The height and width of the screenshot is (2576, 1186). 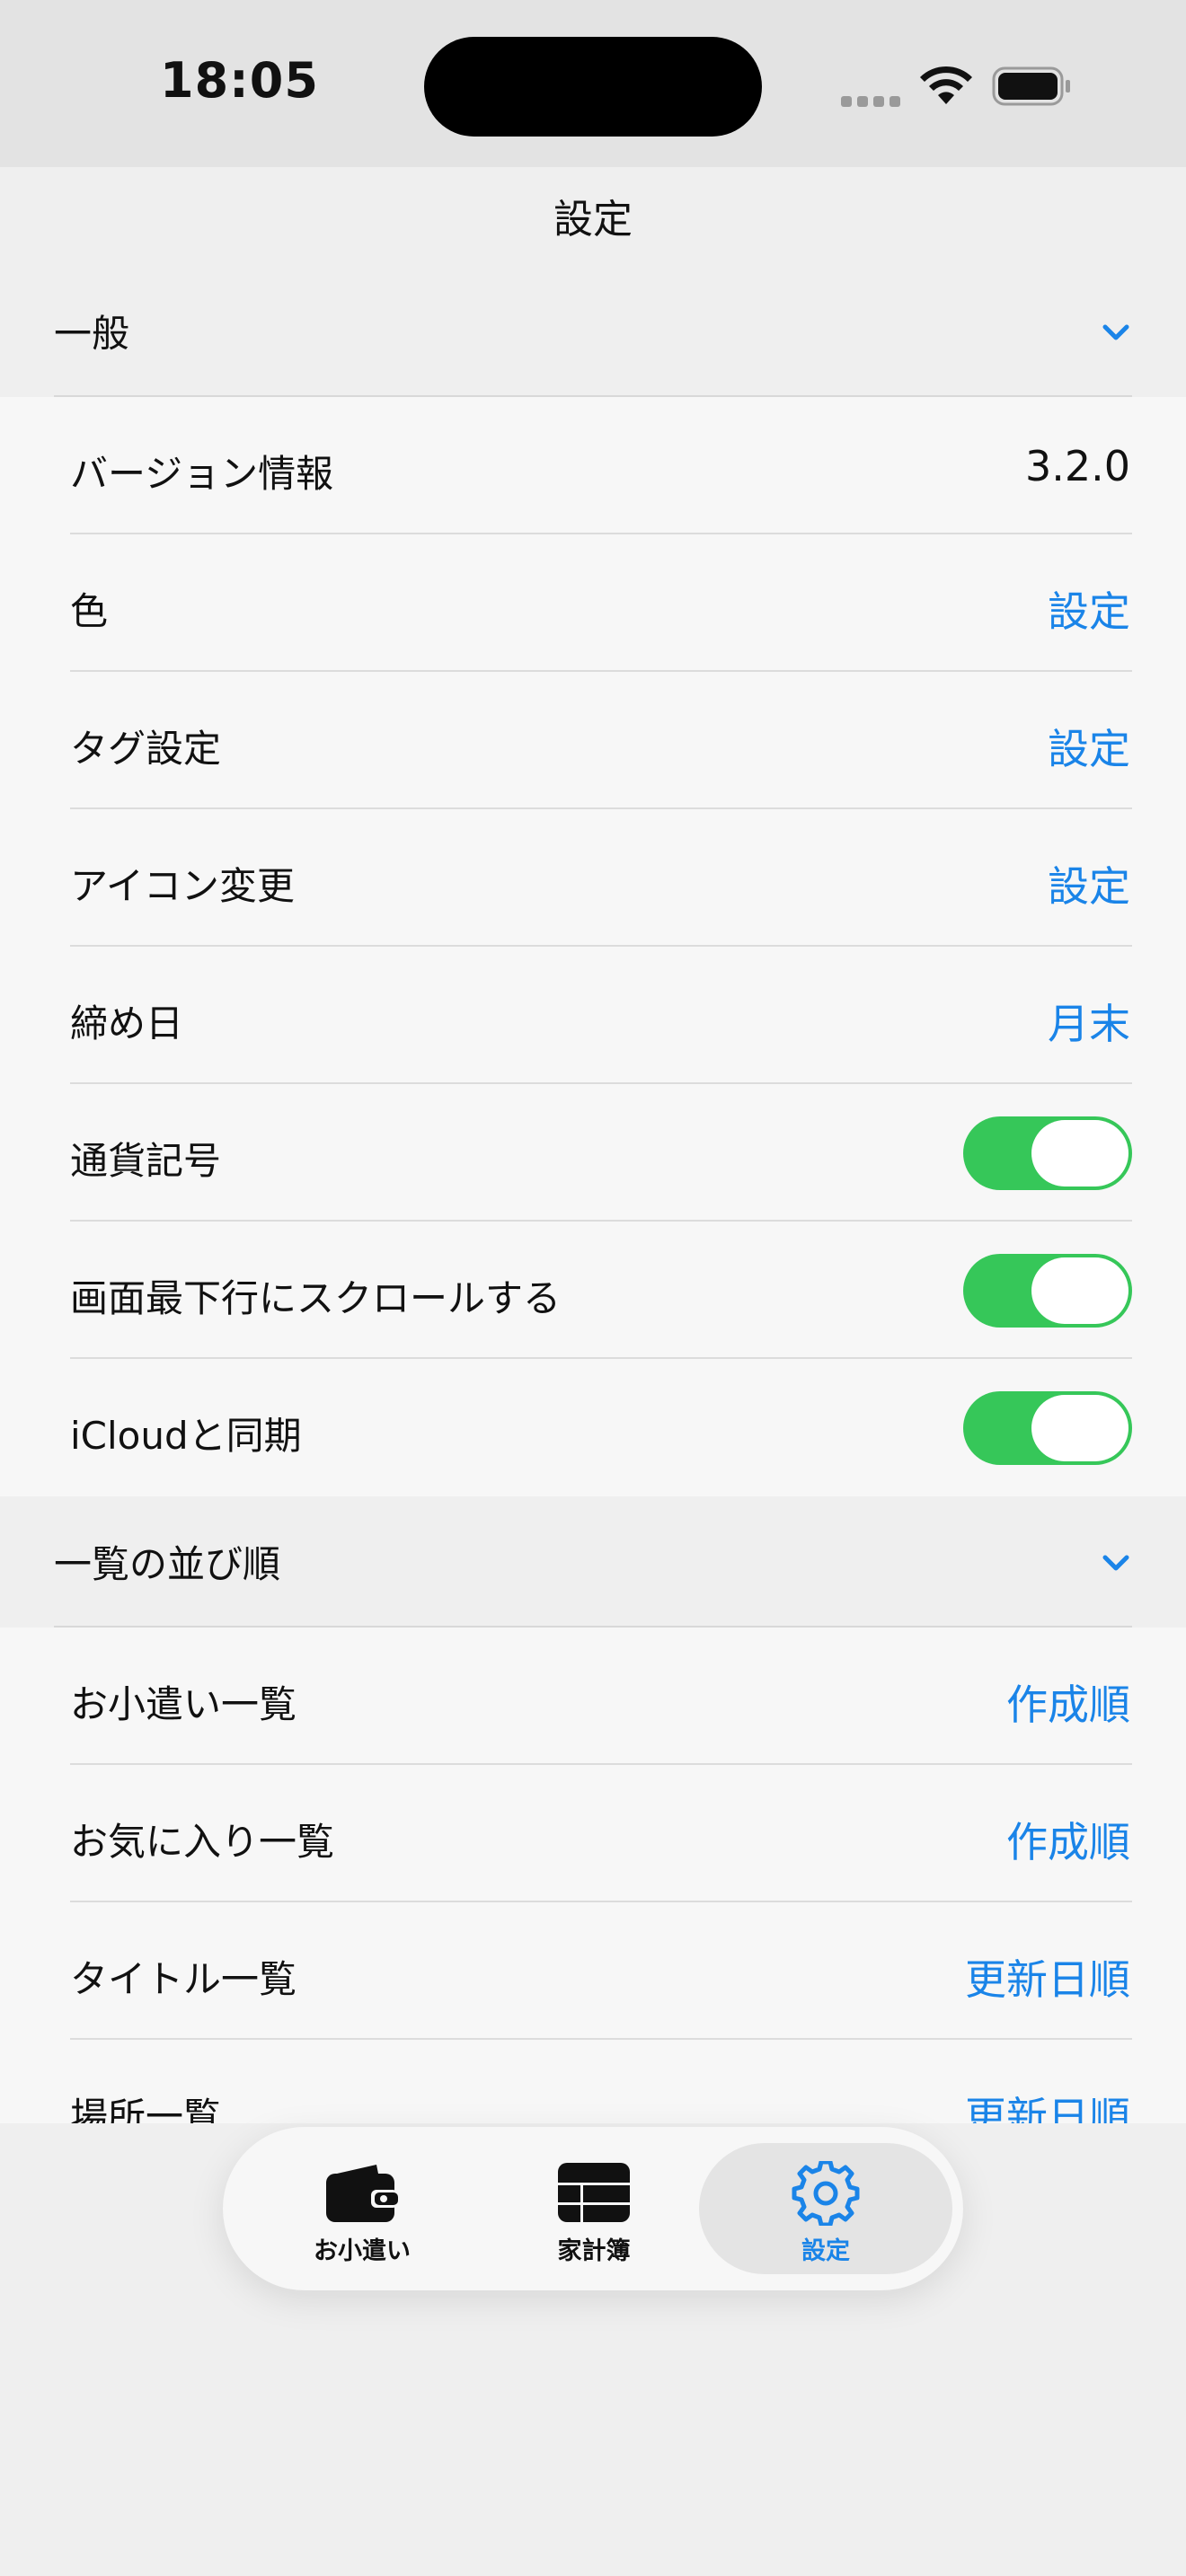 What do you see at coordinates (202, 474) in the screenshot?
I see `row-label: バージョン情報` at bounding box center [202, 474].